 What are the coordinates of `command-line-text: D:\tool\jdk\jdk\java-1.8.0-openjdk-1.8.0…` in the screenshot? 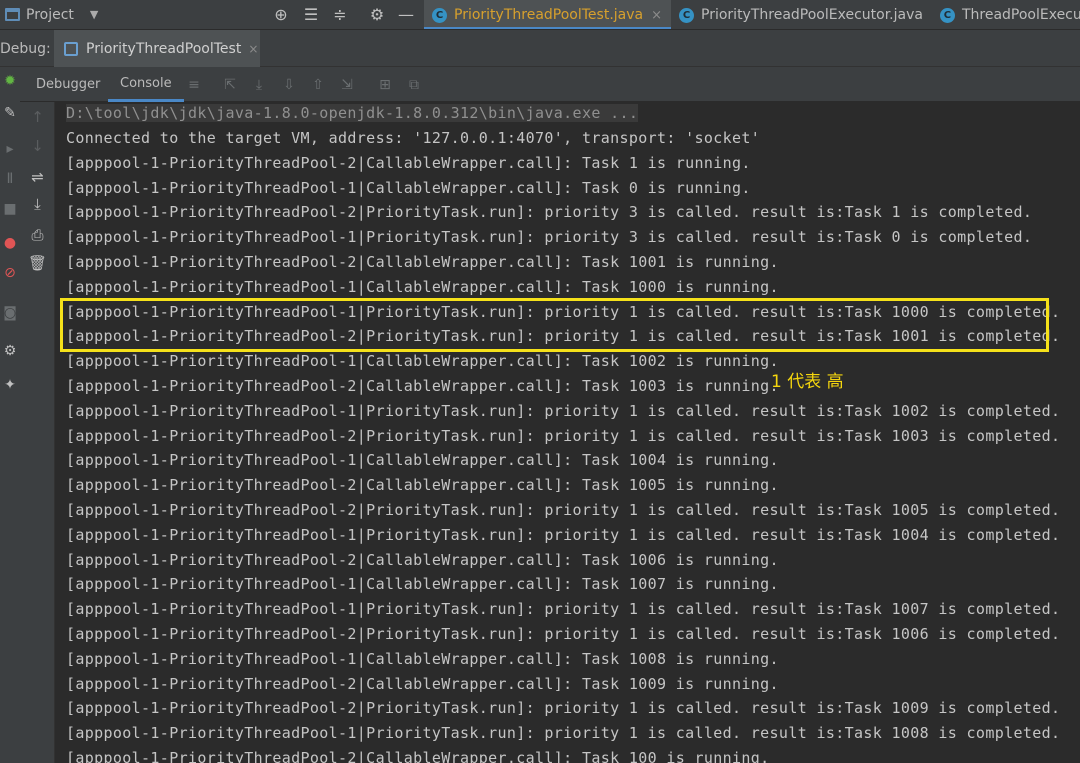 It's located at (352, 113).